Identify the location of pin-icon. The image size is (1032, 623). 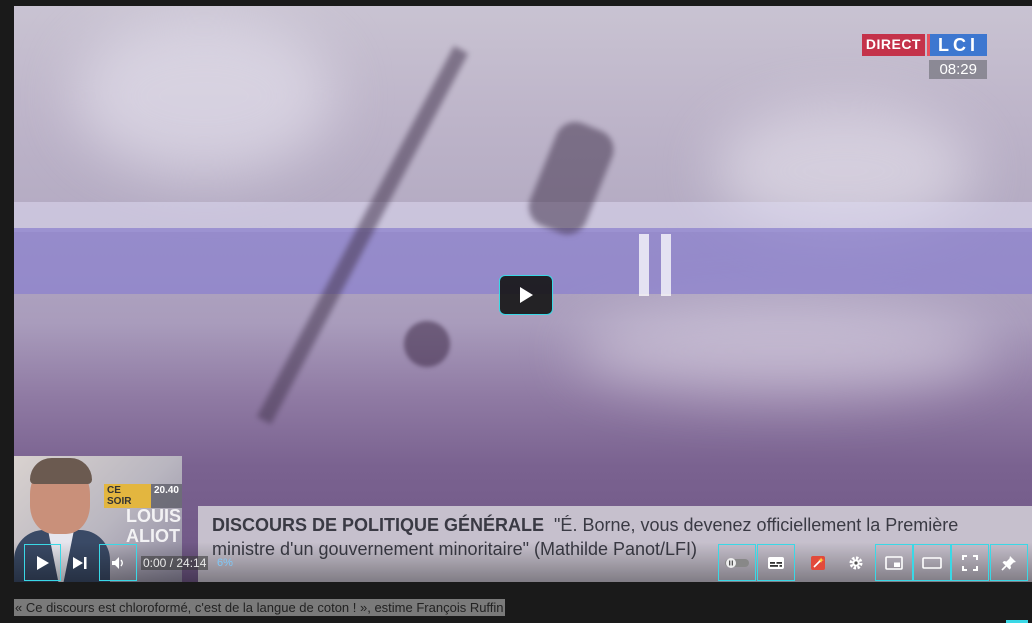
(1008, 563).